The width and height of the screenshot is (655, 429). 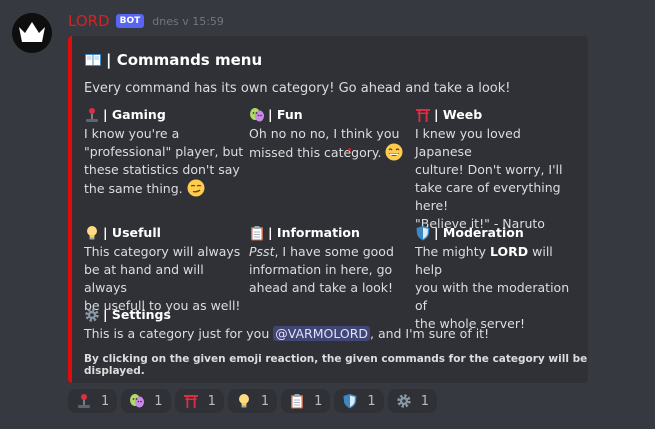 I want to click on field-information-name: | Information, so click(x=314, y=232).